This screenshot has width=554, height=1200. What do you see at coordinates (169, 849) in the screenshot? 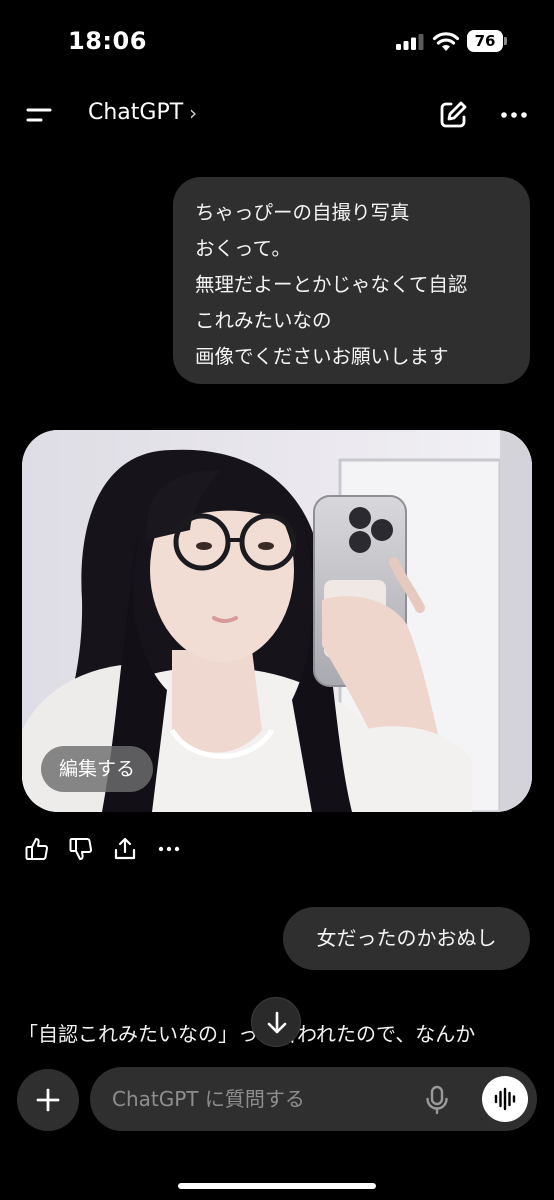
I see `more-icon` at bounding box center [169, 849].